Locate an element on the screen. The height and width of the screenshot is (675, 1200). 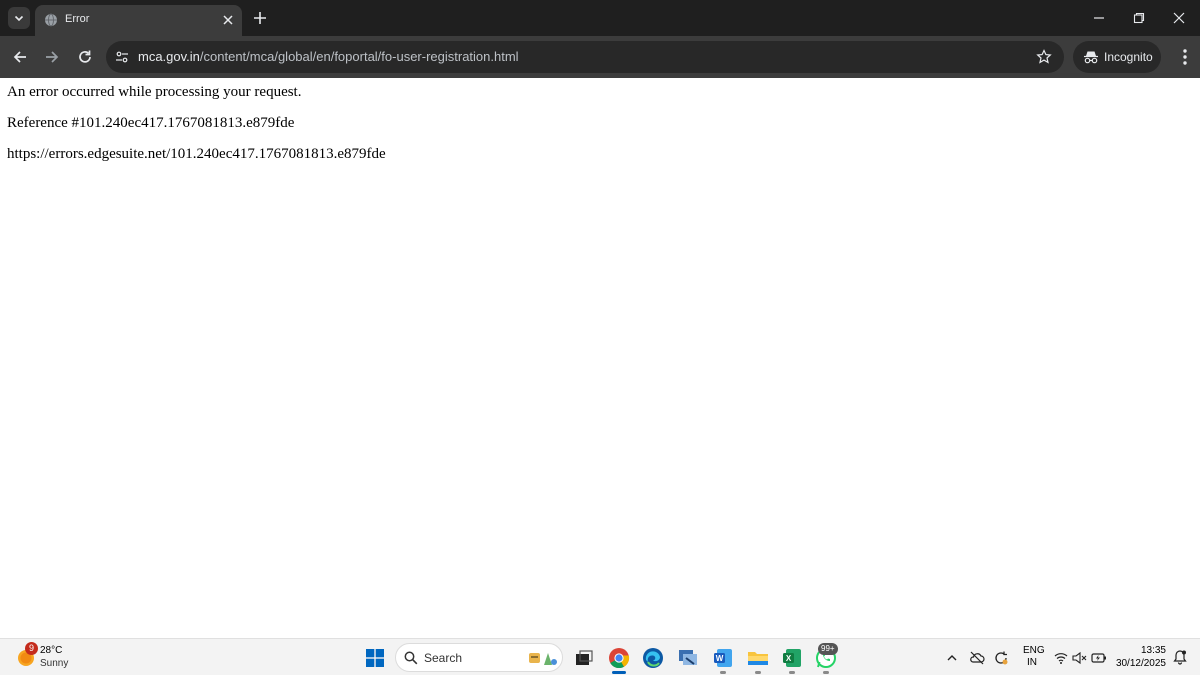
incognito-label: Incognito is located at coordinates (1128, 57).